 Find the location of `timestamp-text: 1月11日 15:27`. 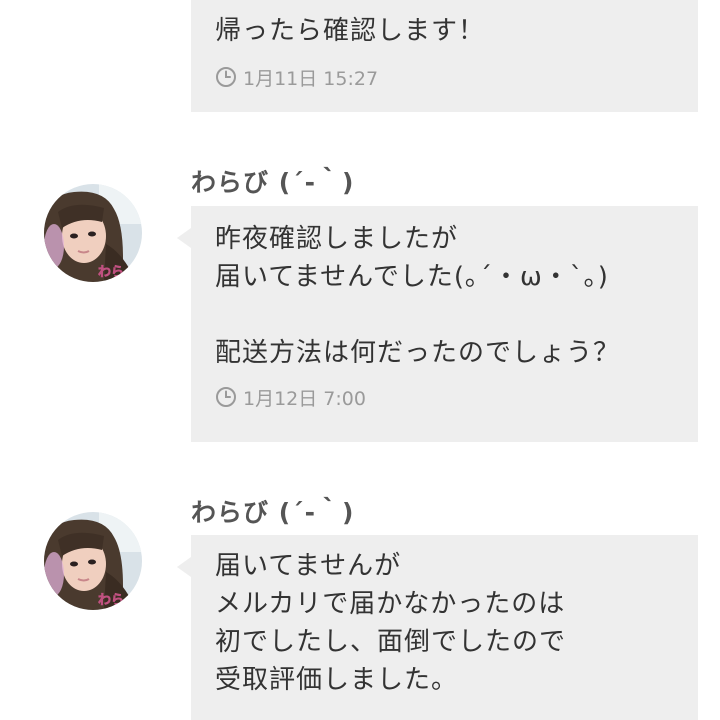

timestamp-text: 1月11日 15:27 is located at coordinates (311, 78).